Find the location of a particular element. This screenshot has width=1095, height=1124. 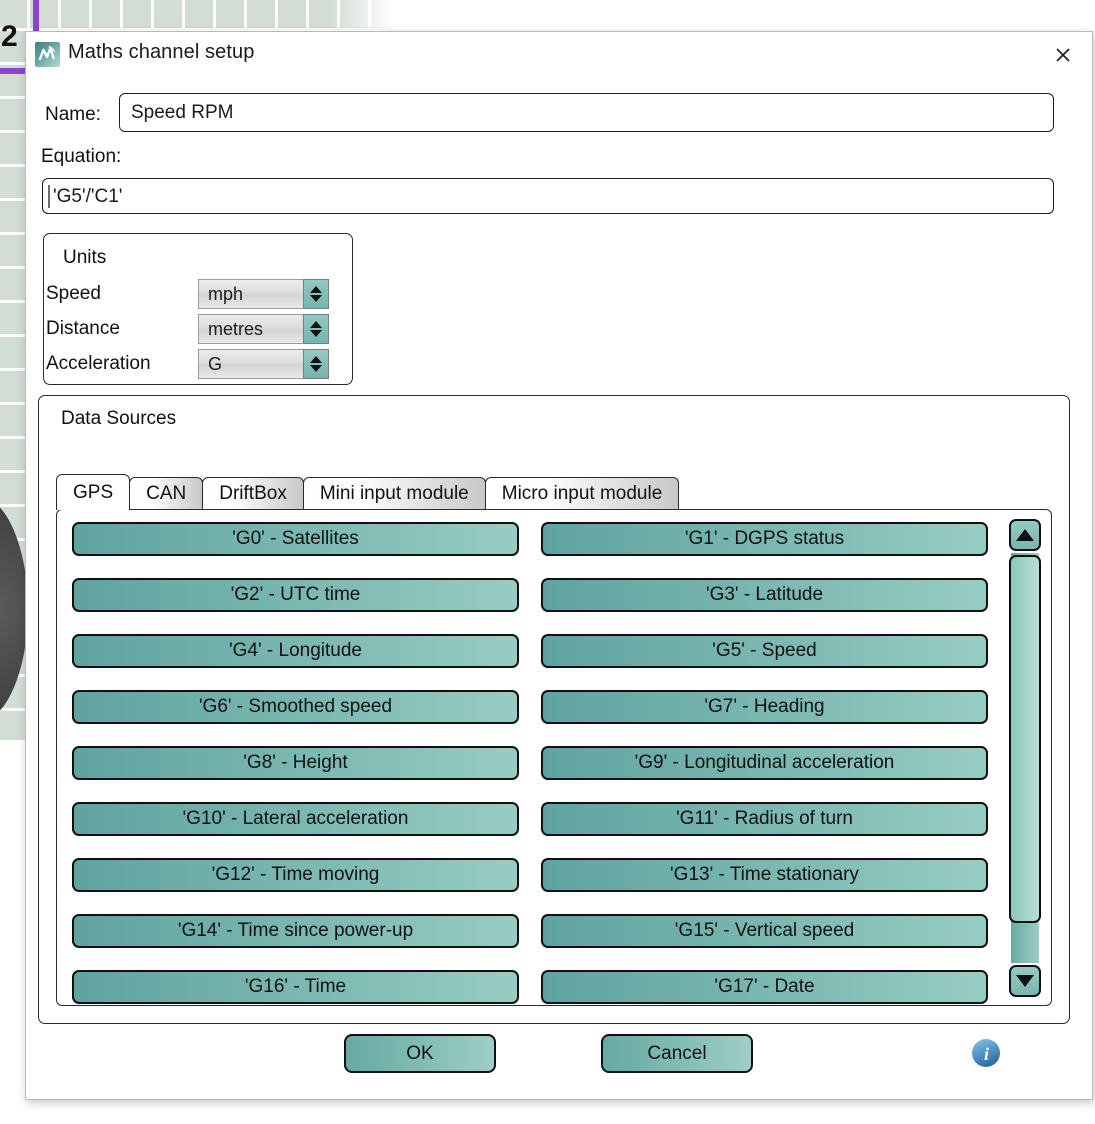

channel-button: 'G3' - Latitude is located at coordinates (764, 595).